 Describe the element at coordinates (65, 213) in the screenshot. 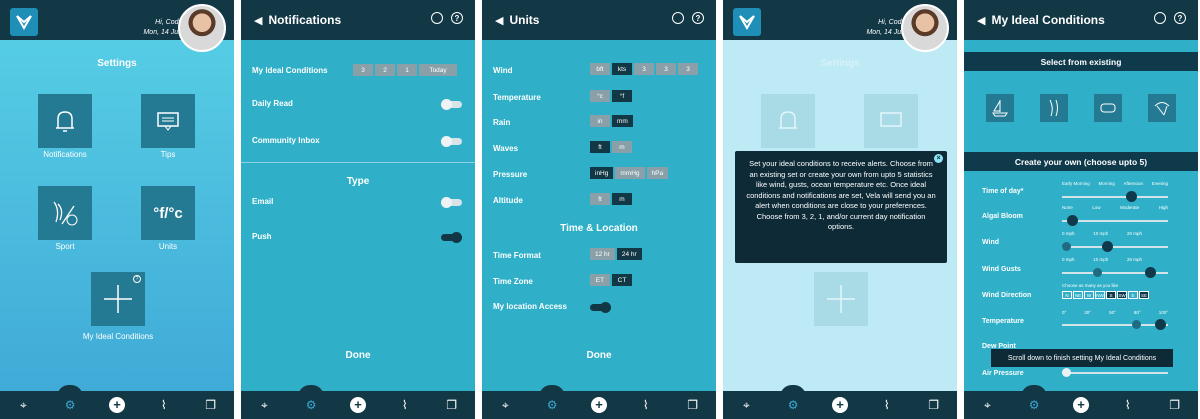

I see `sport-tile` at that location.